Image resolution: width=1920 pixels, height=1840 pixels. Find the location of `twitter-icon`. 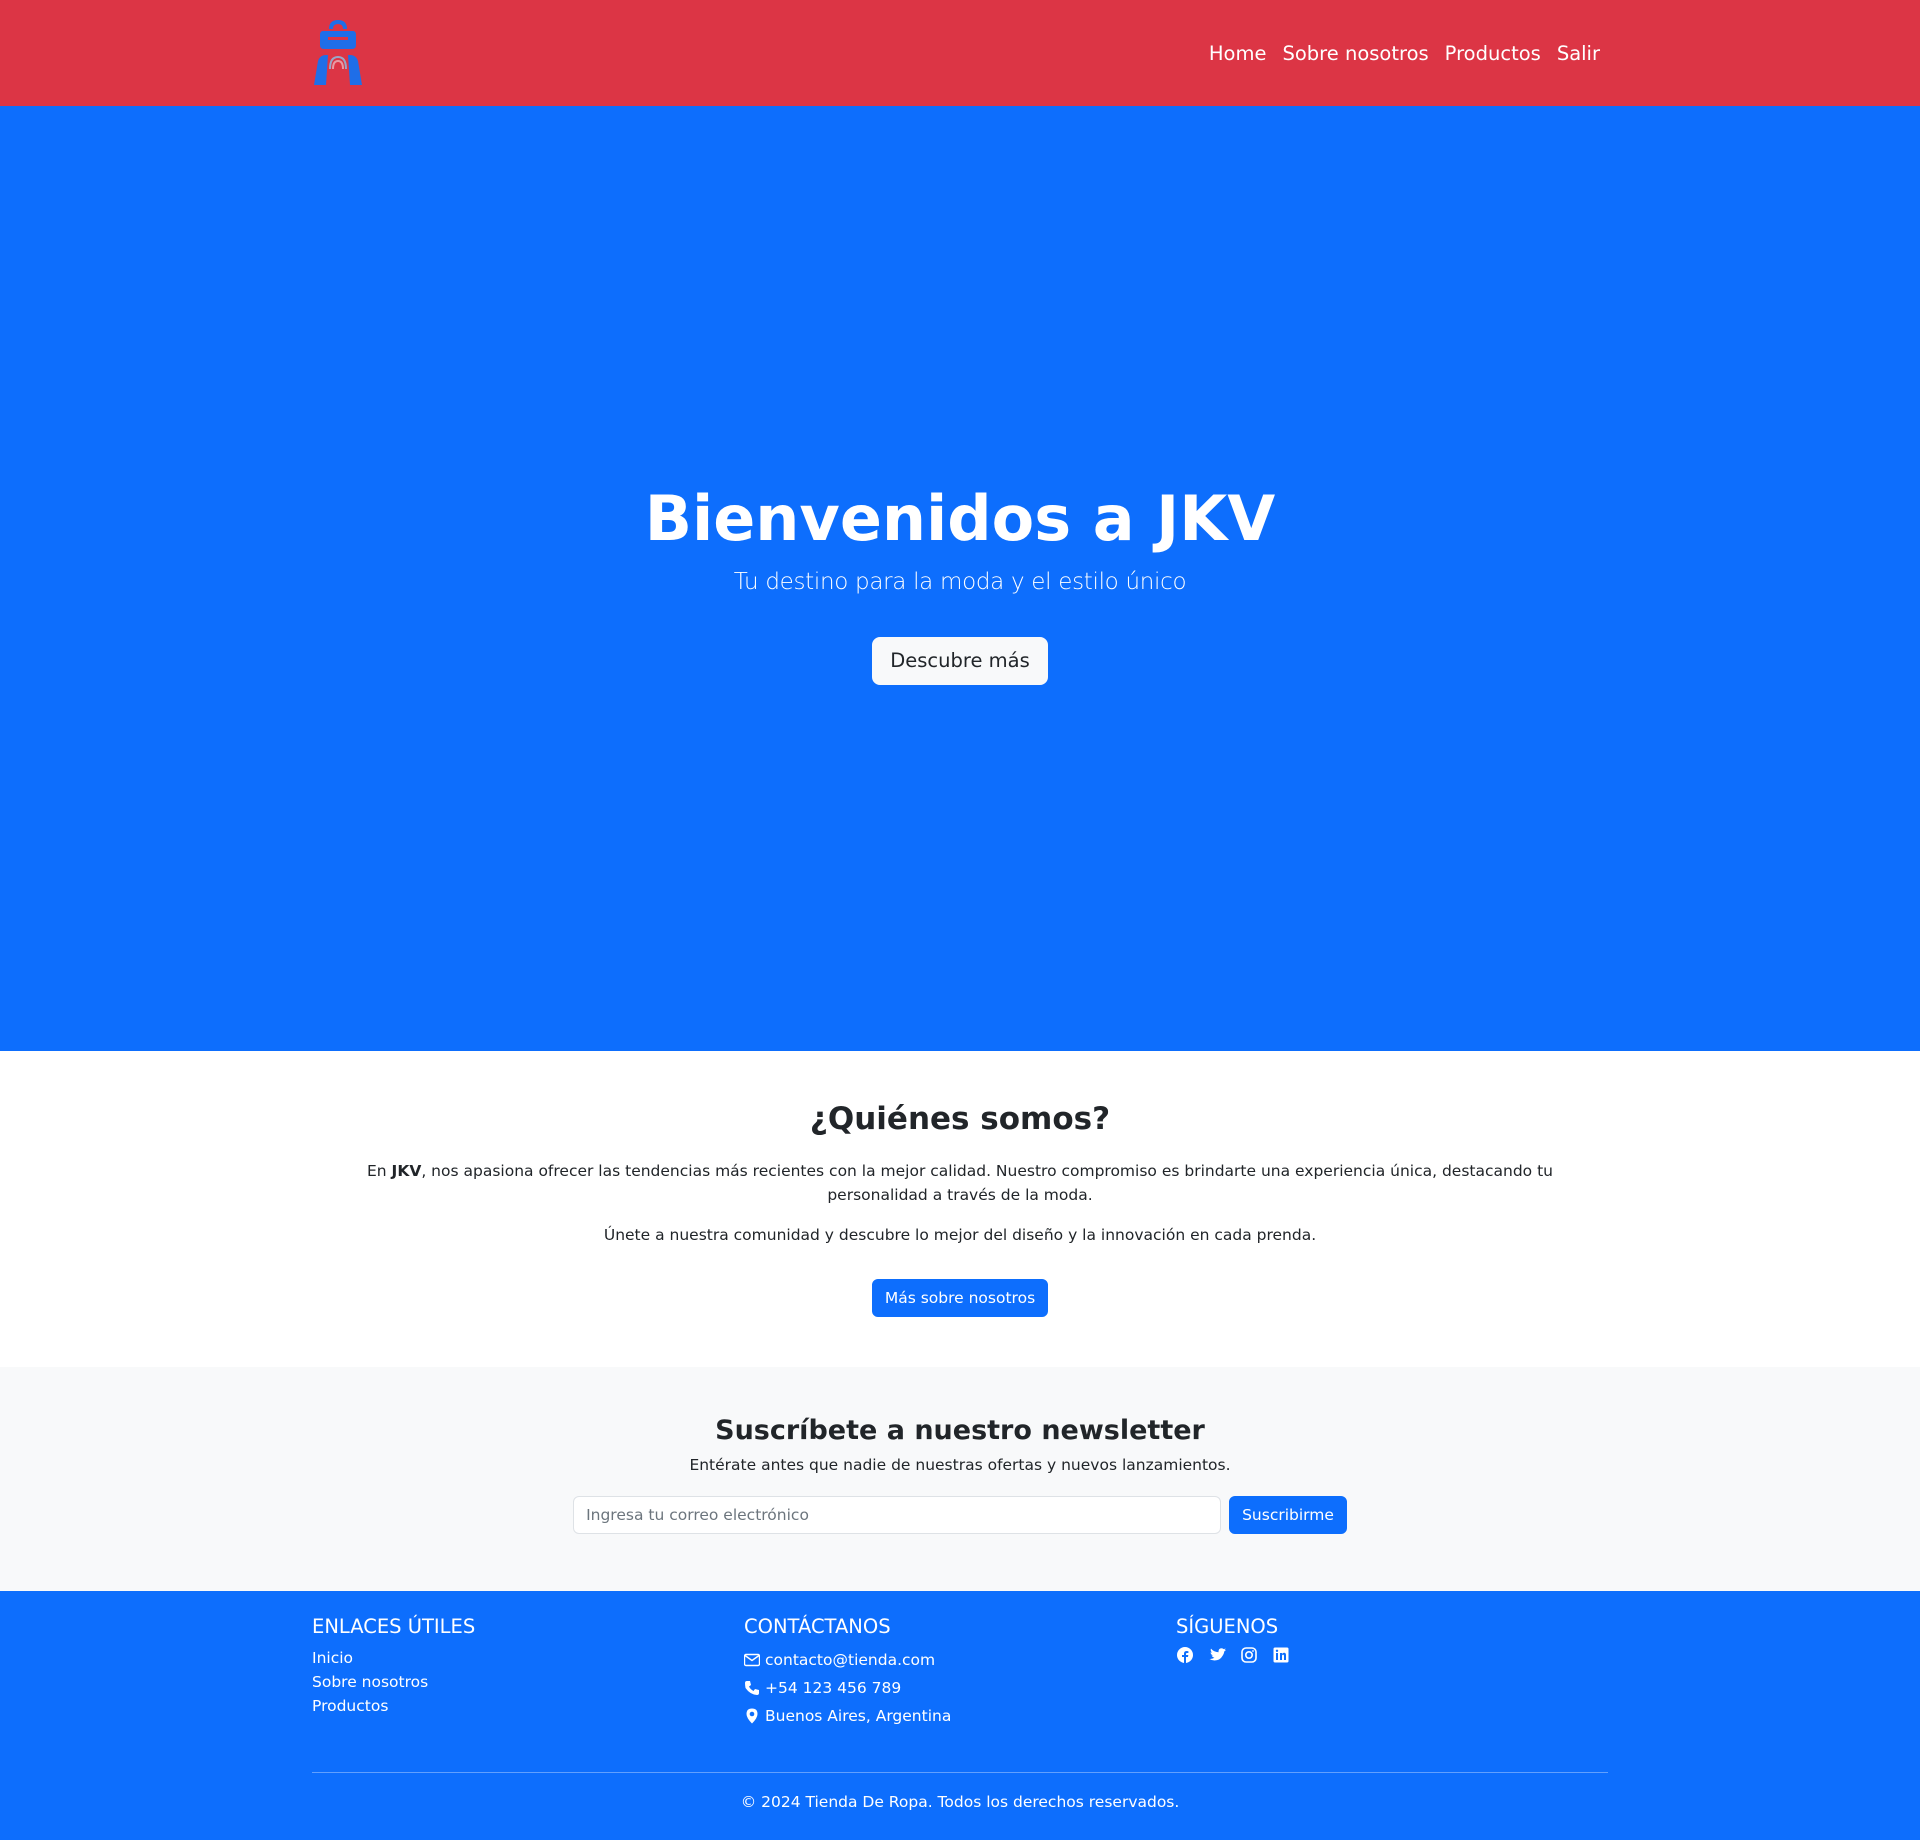

twitter-icon is located at coordinates (1217, 1655).